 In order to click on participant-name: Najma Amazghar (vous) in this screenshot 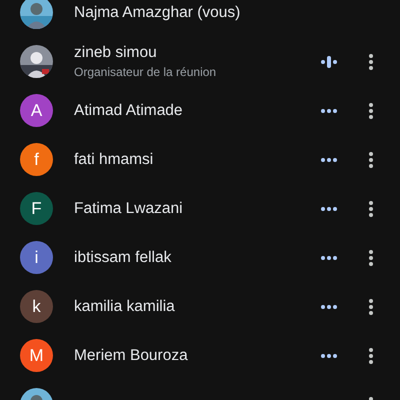, I will do `click(158, 13)`.